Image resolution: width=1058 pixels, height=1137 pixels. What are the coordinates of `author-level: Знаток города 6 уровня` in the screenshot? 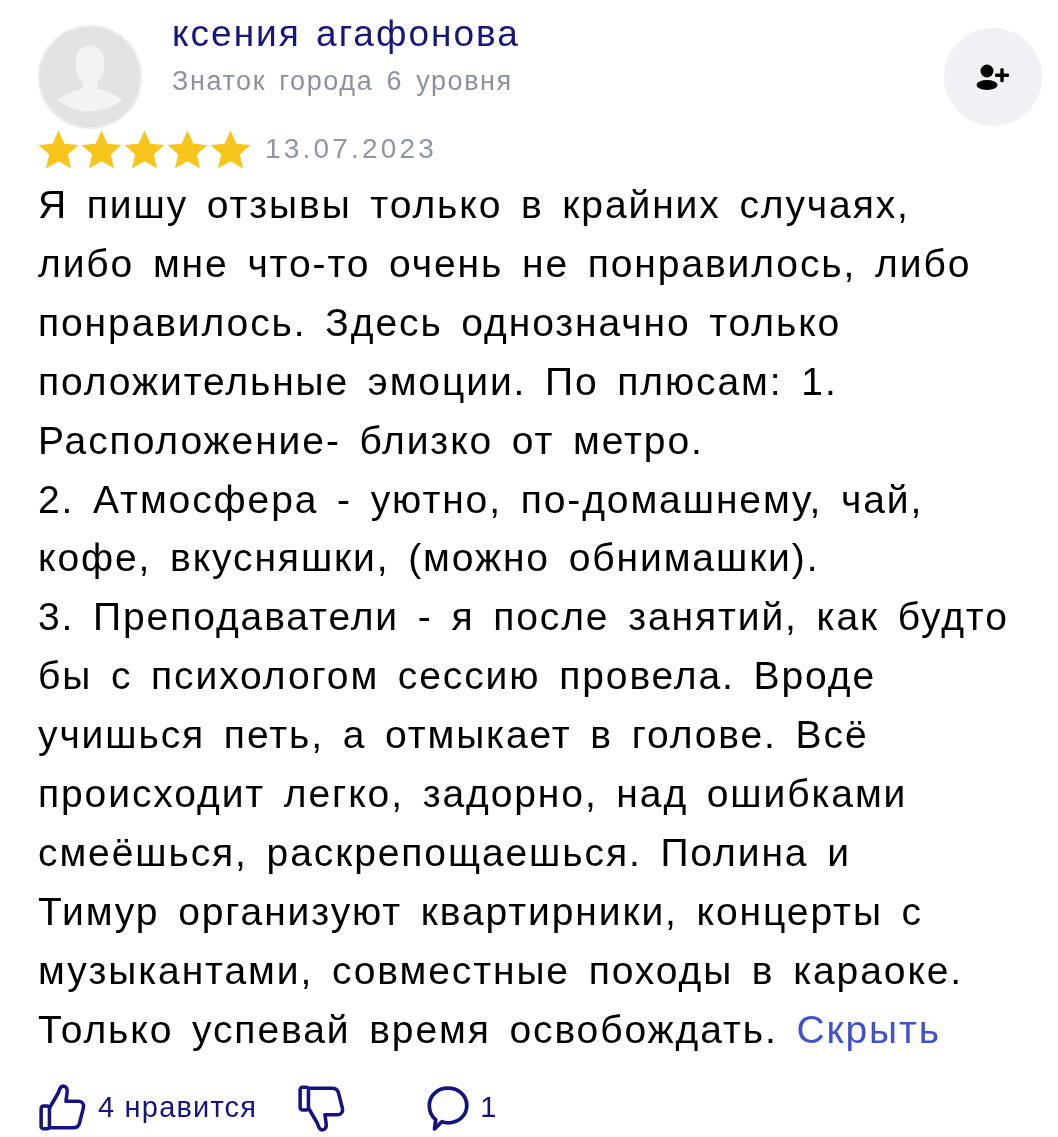 It's located at (343, 81).